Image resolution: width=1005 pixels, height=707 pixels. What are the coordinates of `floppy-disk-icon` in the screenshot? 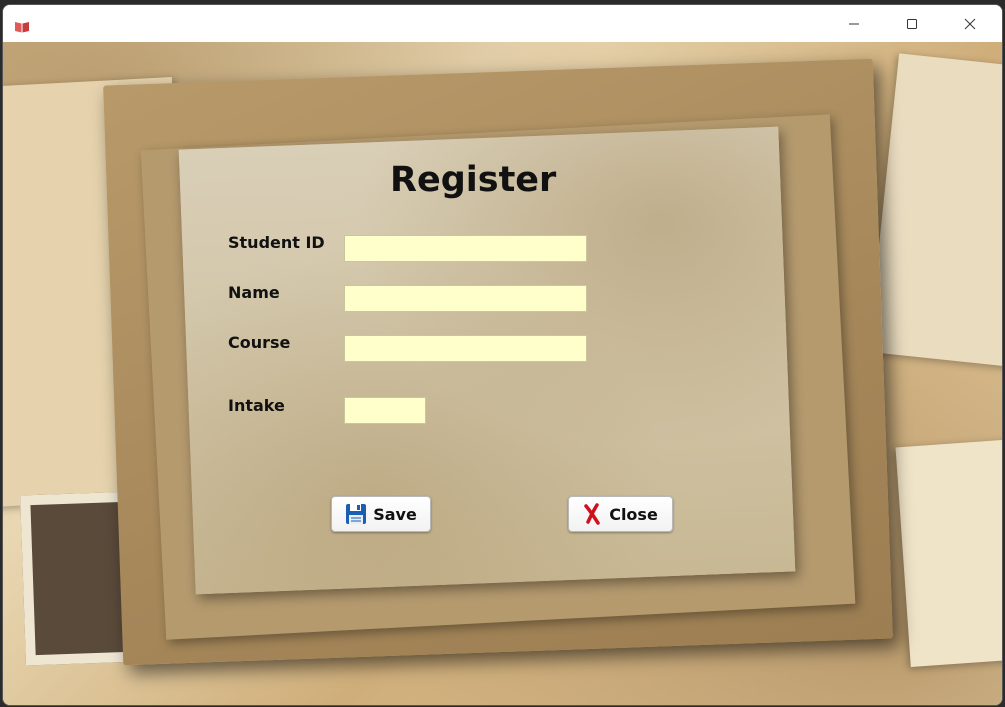 It's located at (356, 514).